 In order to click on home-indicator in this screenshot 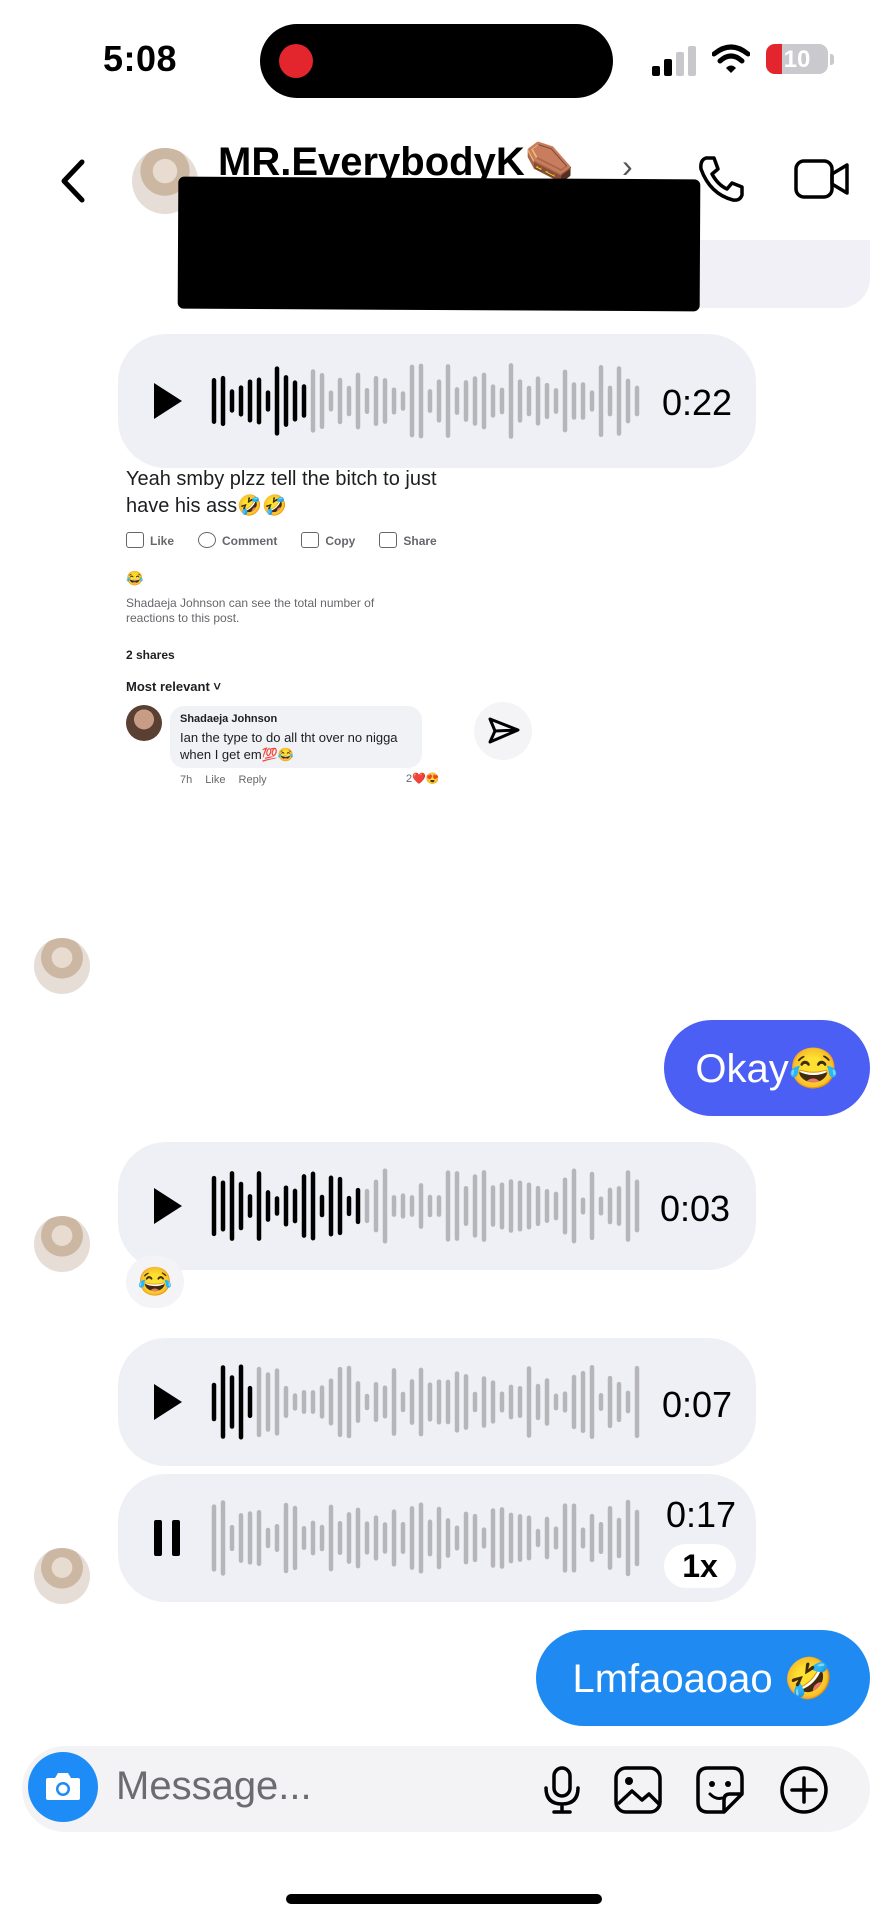, I will do `click(444, 1899)`.